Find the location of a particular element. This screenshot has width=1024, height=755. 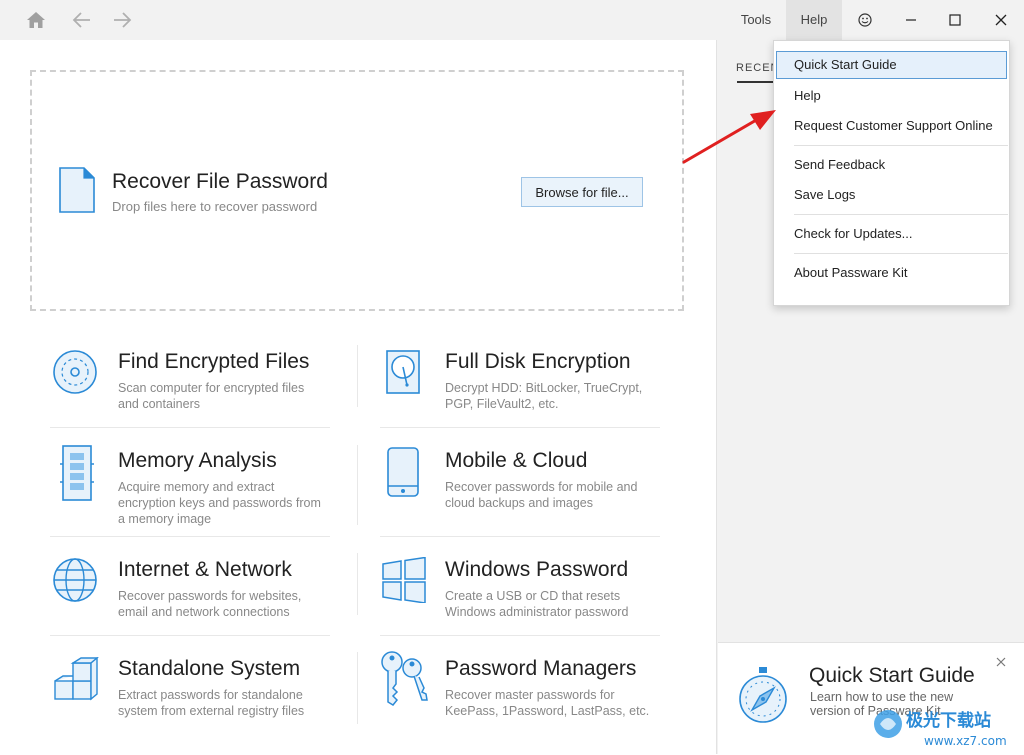

minimize-icon is located at coordinates (911, 20).